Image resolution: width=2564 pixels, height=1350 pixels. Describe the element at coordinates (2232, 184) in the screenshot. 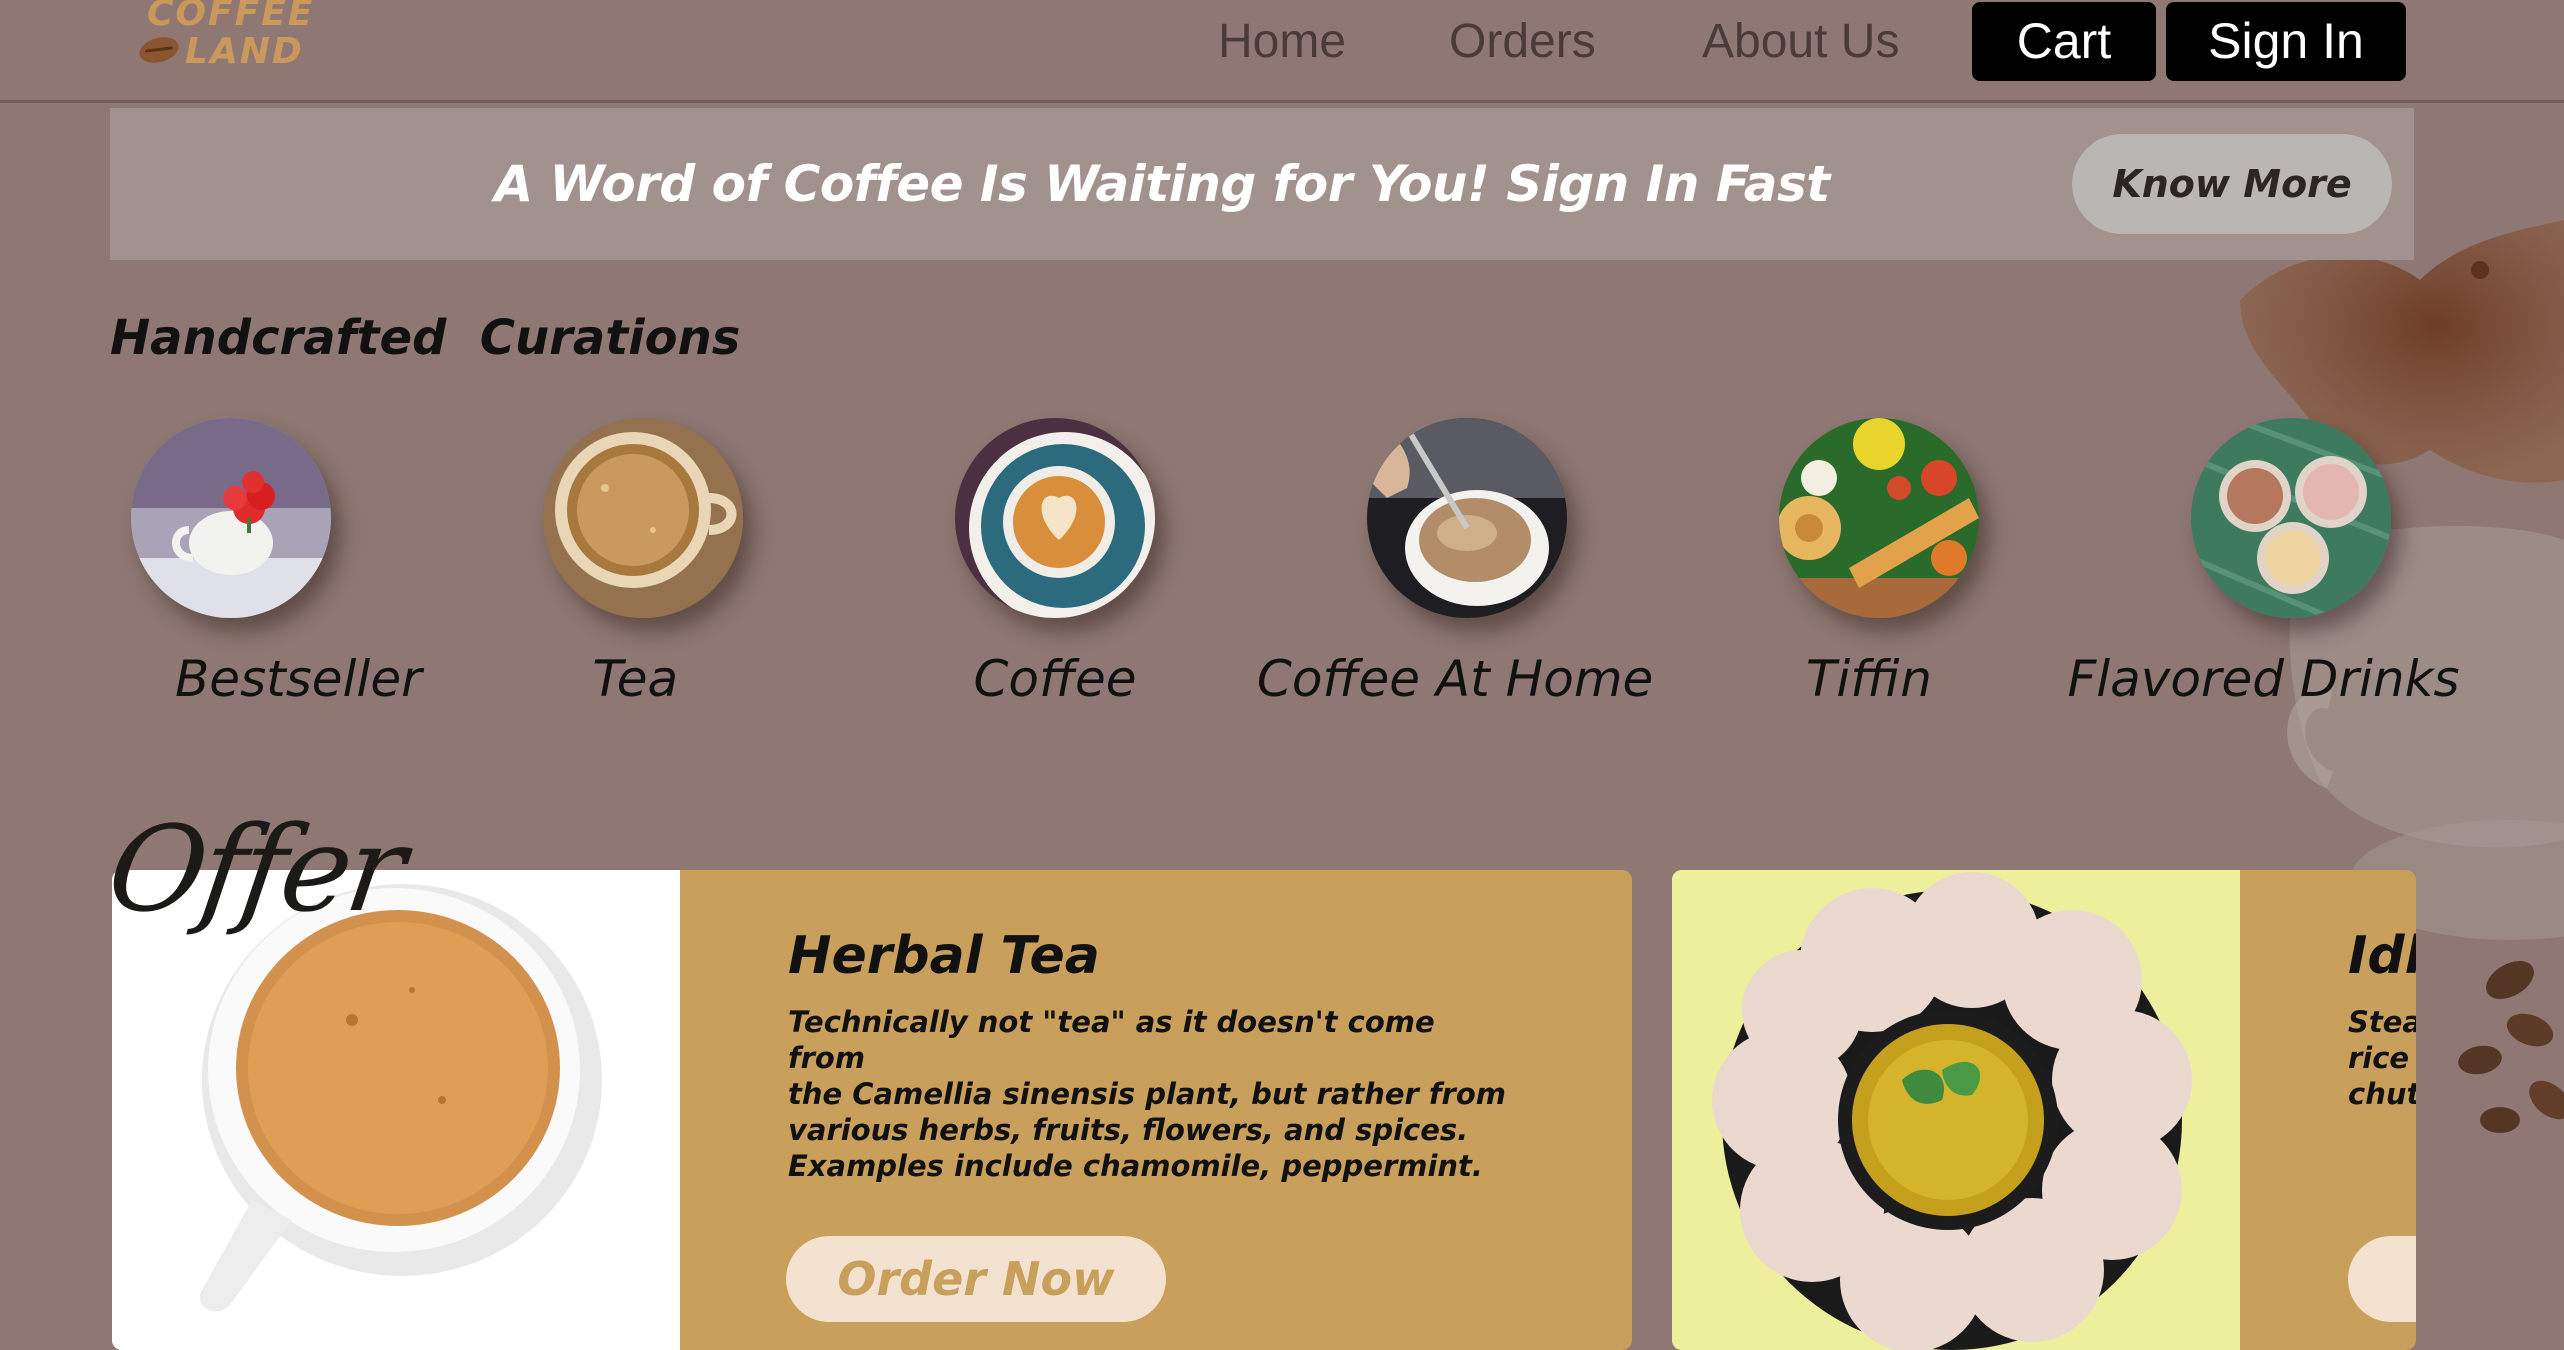

I see `know-more-button: Know More` at that location.